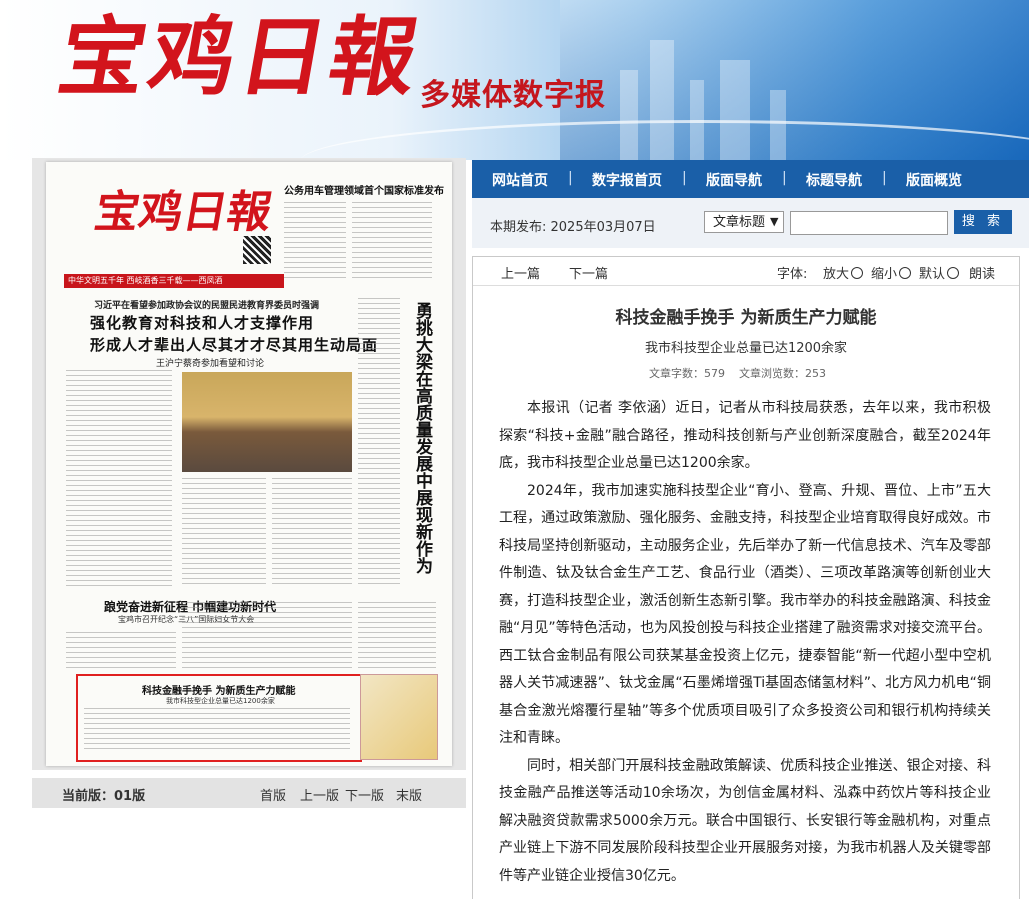 The height and width of the screenshot is (899, 1029). What do you see at coordinates (267, 422) in the screenshot?
I see `paper-lead-photo` at bounding box center [267, 422].